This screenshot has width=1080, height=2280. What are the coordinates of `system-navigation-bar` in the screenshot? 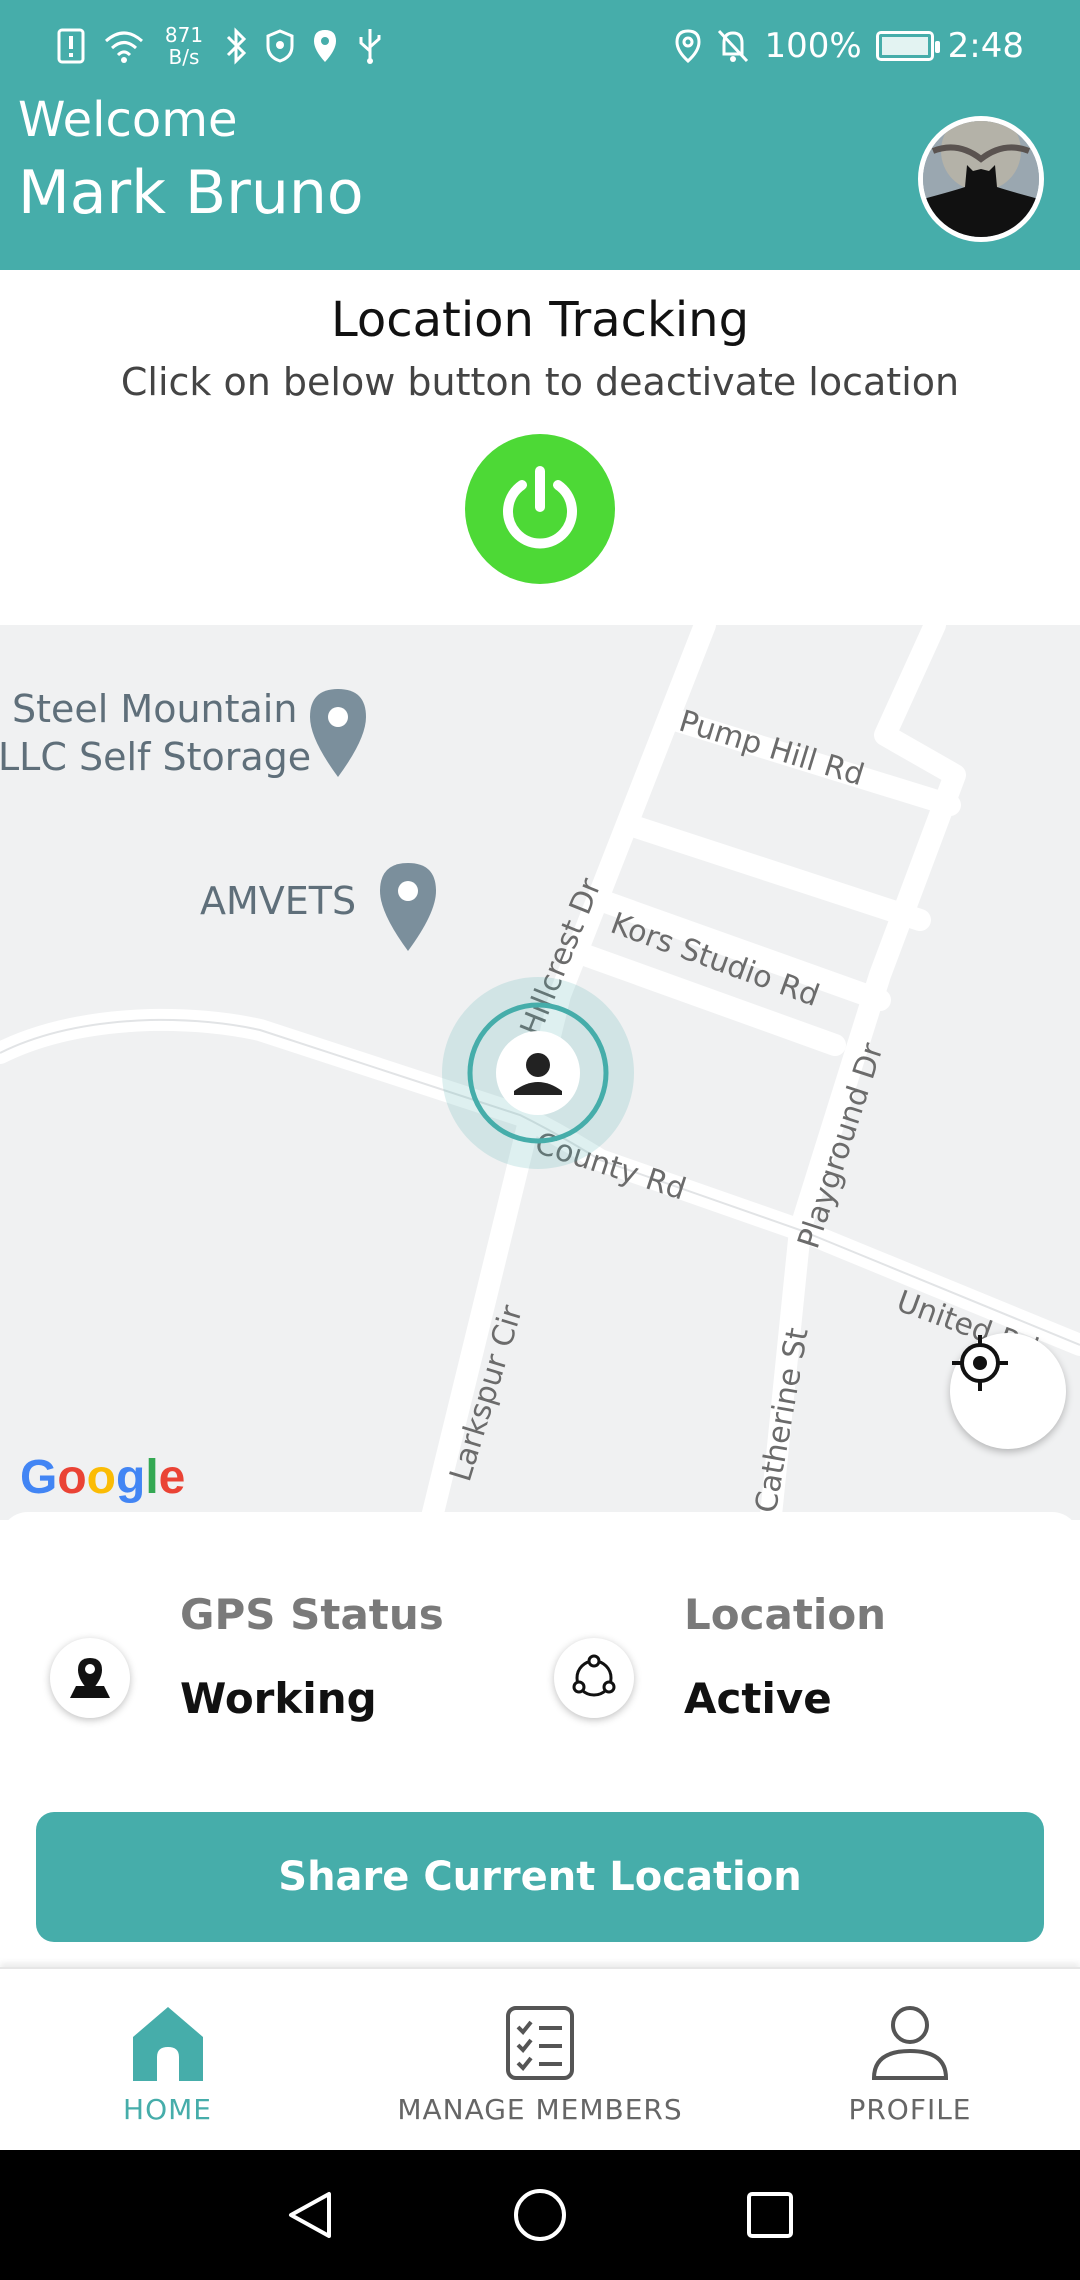 It's located at (540, 2215).